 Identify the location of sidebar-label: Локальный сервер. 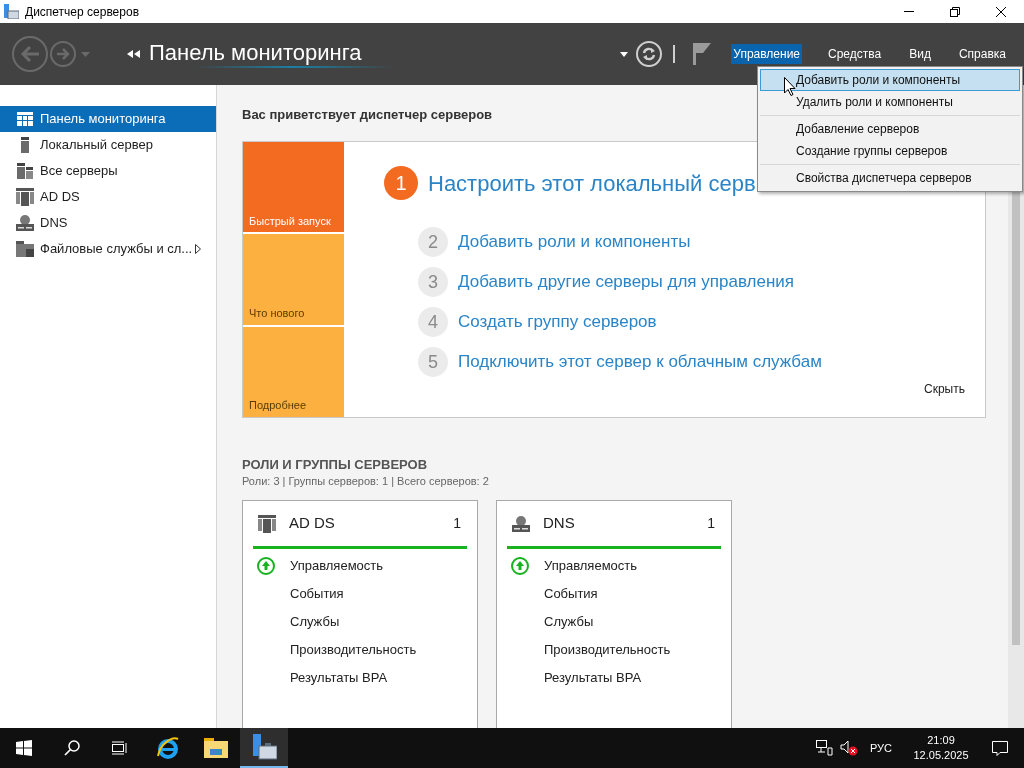
(96, 145).